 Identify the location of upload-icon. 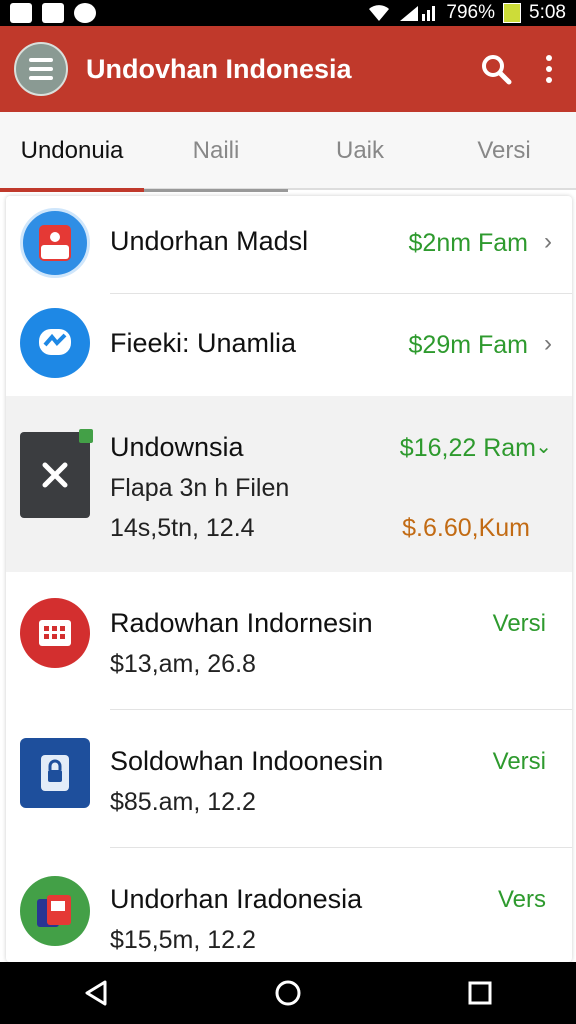
(53, 13).